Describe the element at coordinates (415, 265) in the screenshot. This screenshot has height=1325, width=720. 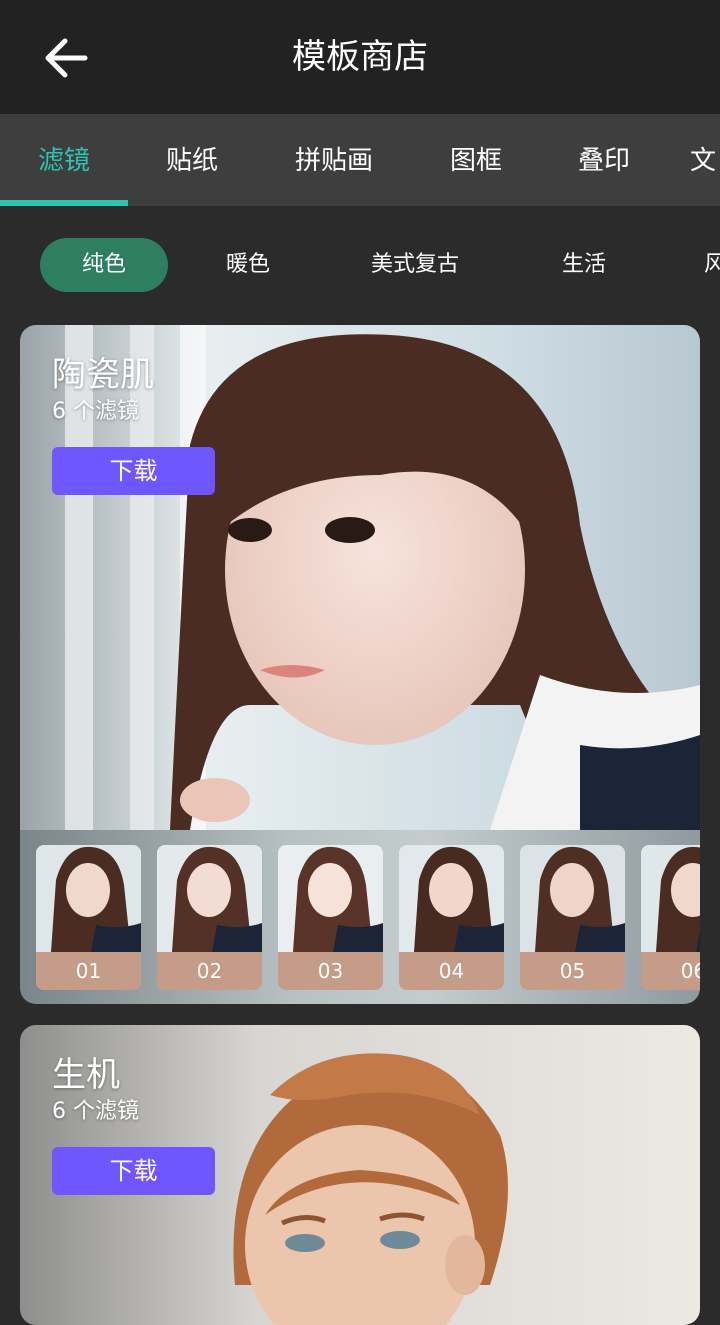
I see `chip-american-retro: 美式复古` at that location.